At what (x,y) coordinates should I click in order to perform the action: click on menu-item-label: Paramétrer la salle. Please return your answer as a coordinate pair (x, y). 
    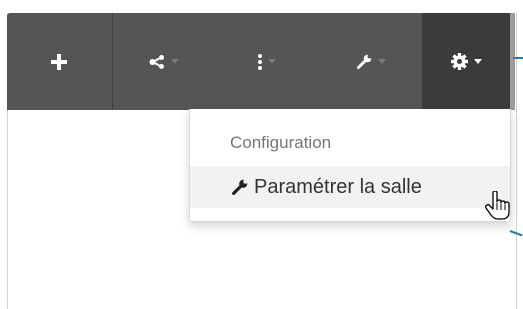
    Looking at the image, I should click on (338, 186).